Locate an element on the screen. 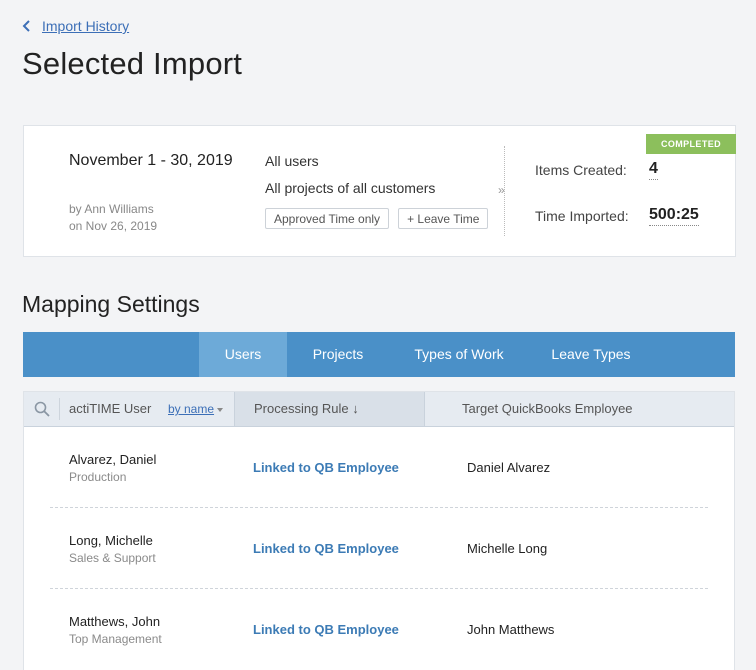 This screenshot has width=756, height=670. users-filter: All users is located at coordinates (292, 161).